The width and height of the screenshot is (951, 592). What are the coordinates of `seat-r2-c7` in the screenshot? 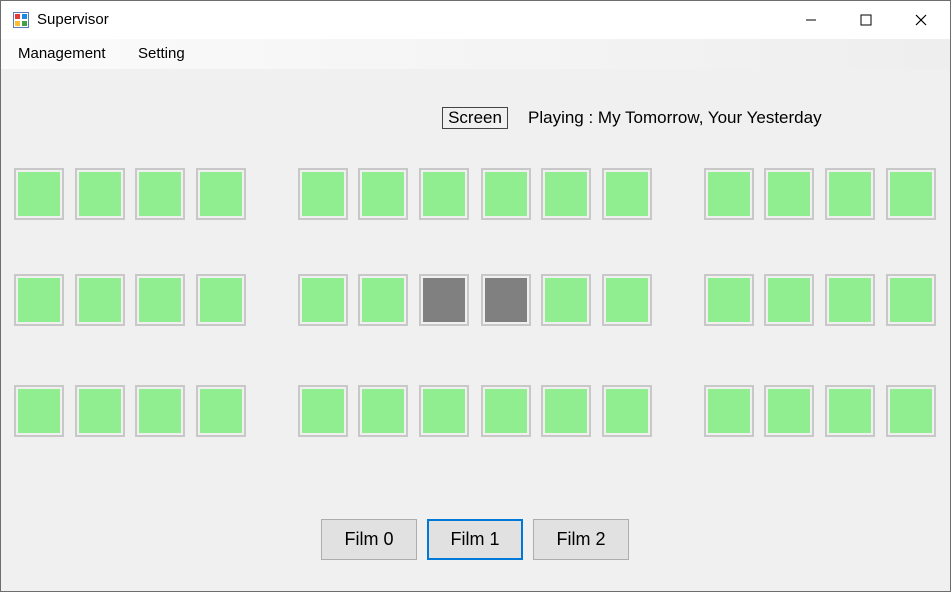 It's located at (444, 300).